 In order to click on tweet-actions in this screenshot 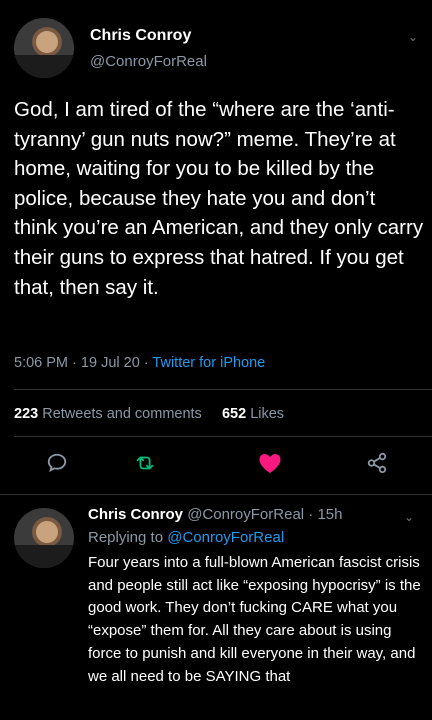, I will do `click(216, 467)`.